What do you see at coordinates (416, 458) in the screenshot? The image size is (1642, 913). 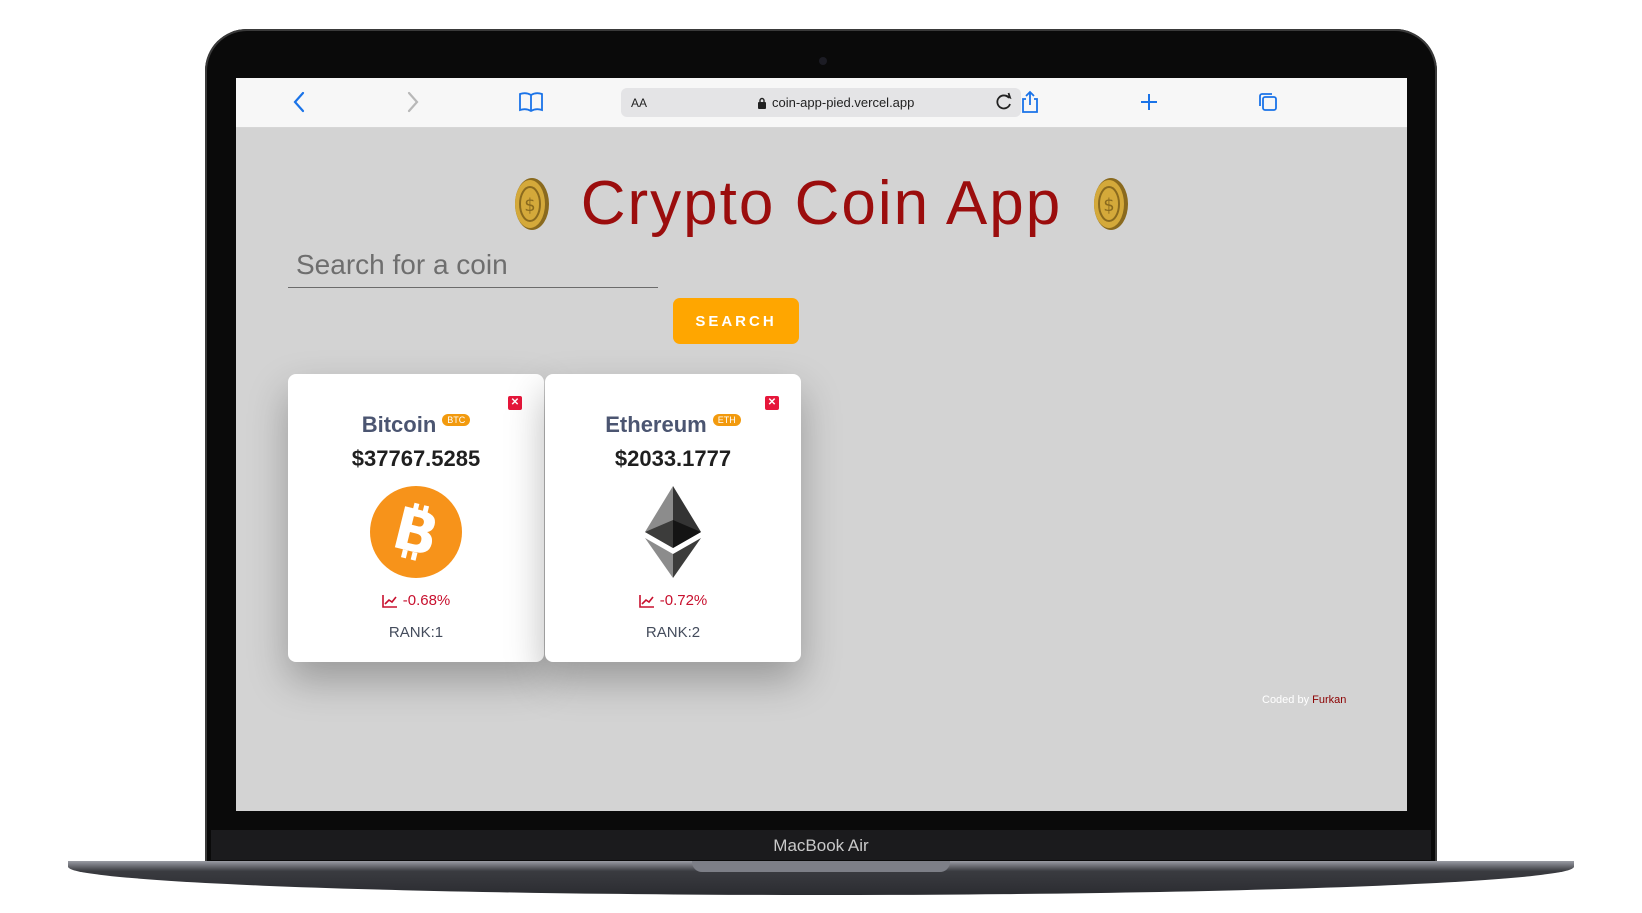 I see `coin-price: $37767.5285` at bounding box center [416, 458].